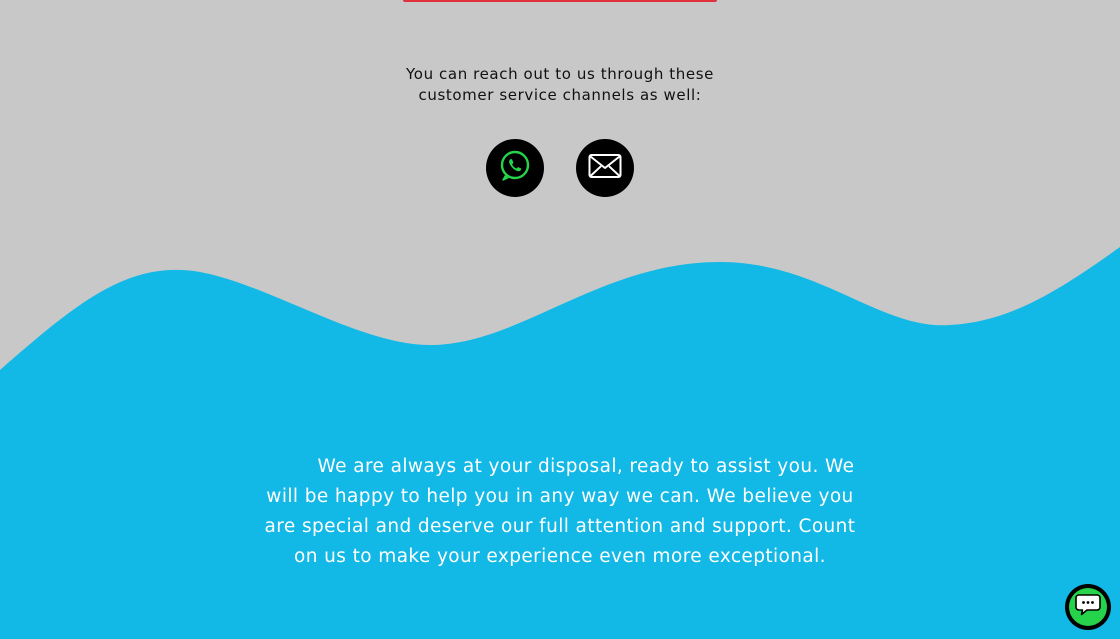 The width and height of the screenshot is (1120, 639). I want to click on chat-bubble-icon, so click(1088, 607).